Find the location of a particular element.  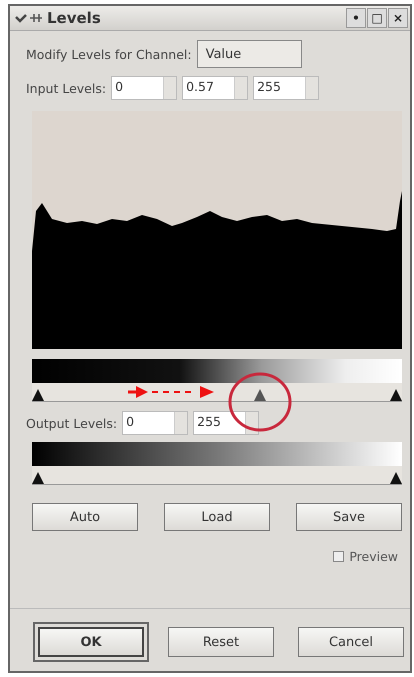

preview-checkbox: Preview is located at coordinates (365, 556).